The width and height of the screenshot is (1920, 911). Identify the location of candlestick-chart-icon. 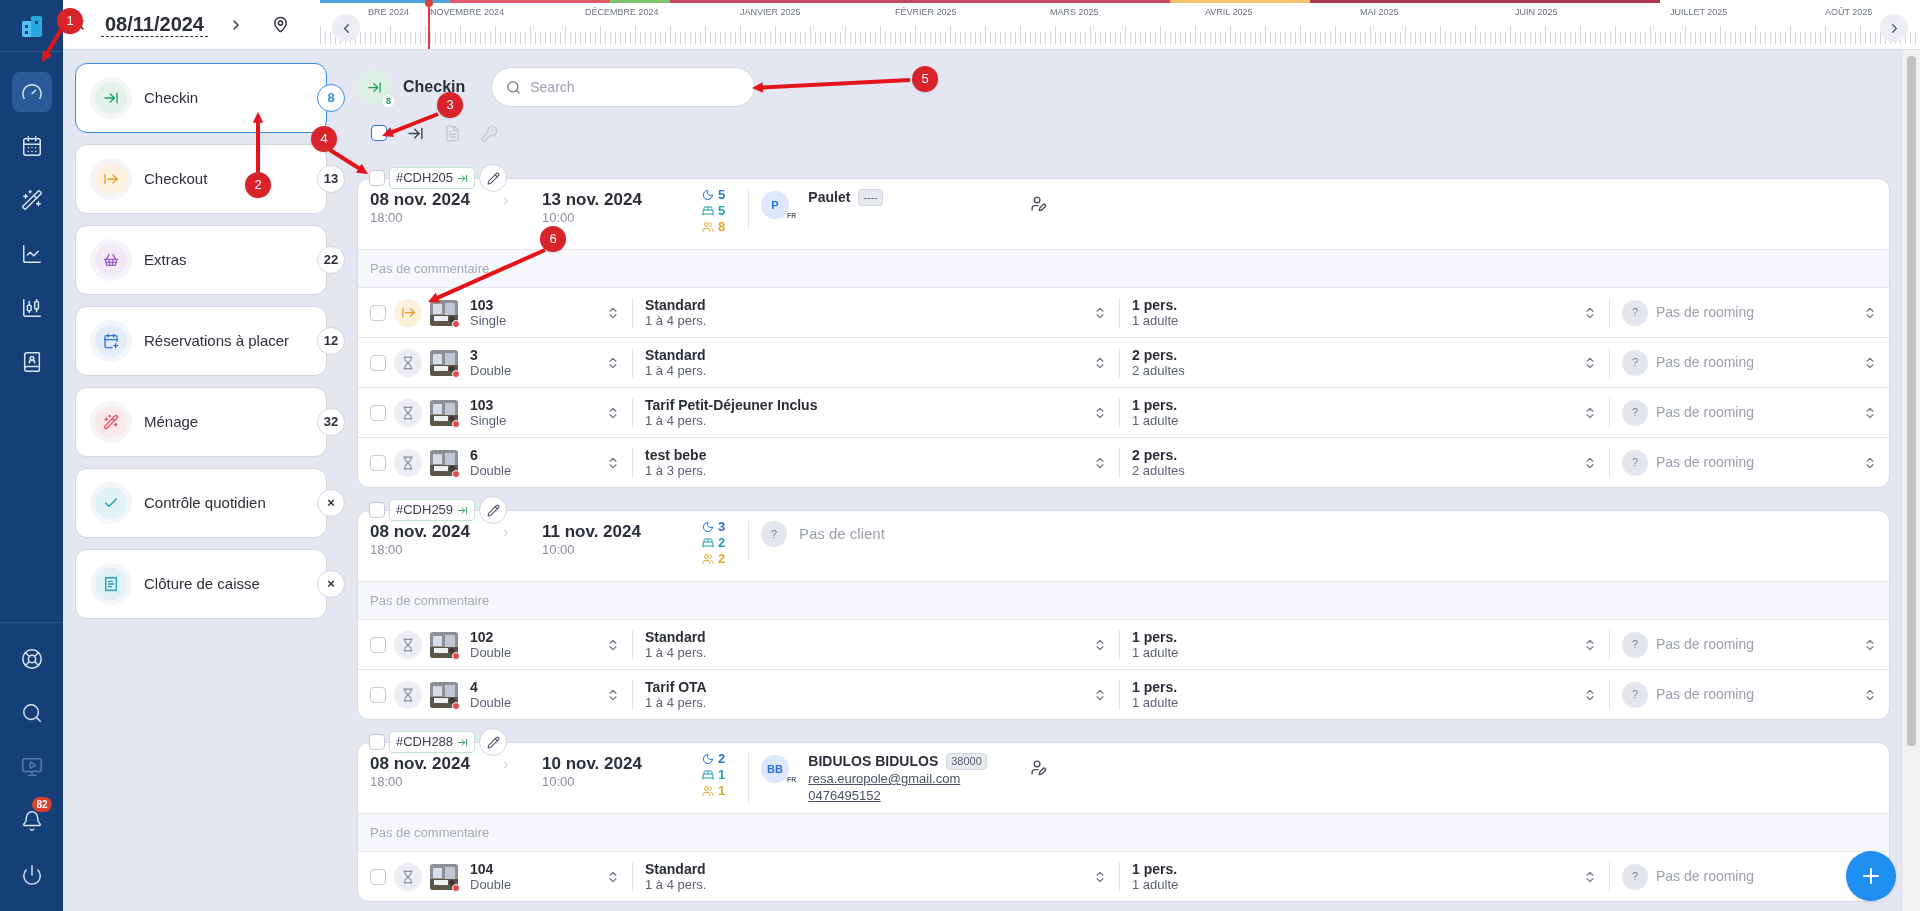
(31, 308).